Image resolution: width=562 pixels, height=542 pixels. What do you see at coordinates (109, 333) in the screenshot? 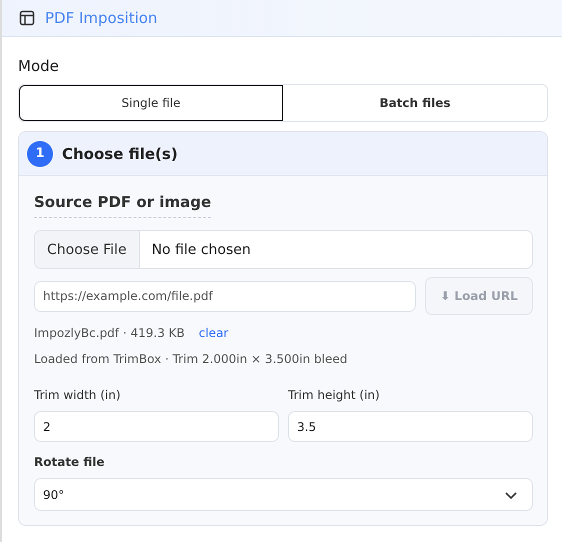
I see `file-info: ImpozlyBc.pdf · 419.3 KB` at bounding box center [109, 333].